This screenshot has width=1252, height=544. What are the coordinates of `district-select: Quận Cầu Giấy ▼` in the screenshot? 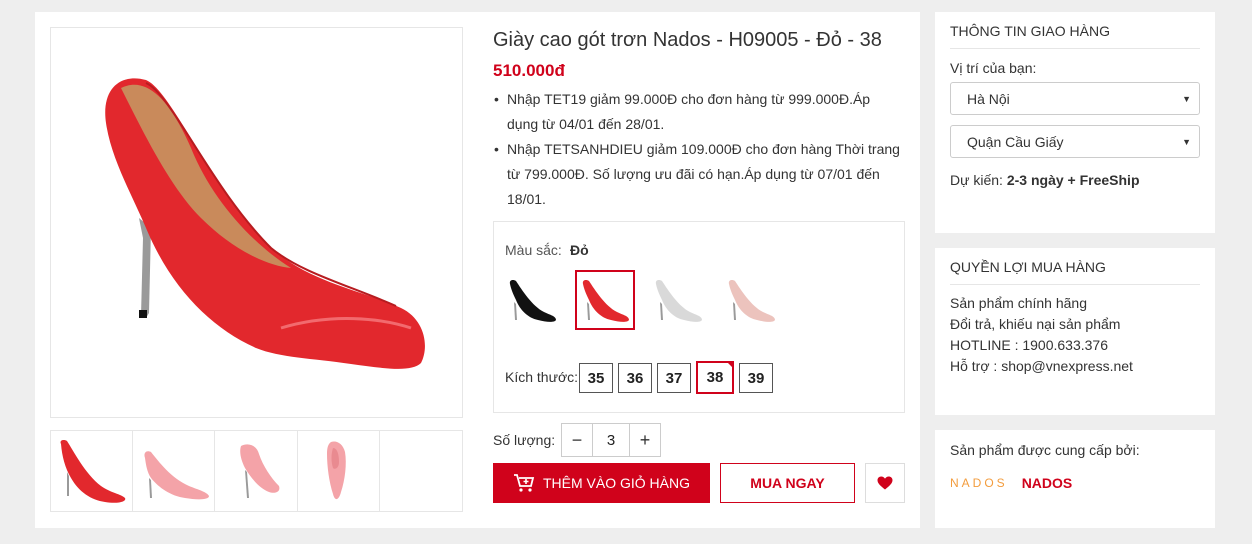 It's located at (1075, 141).